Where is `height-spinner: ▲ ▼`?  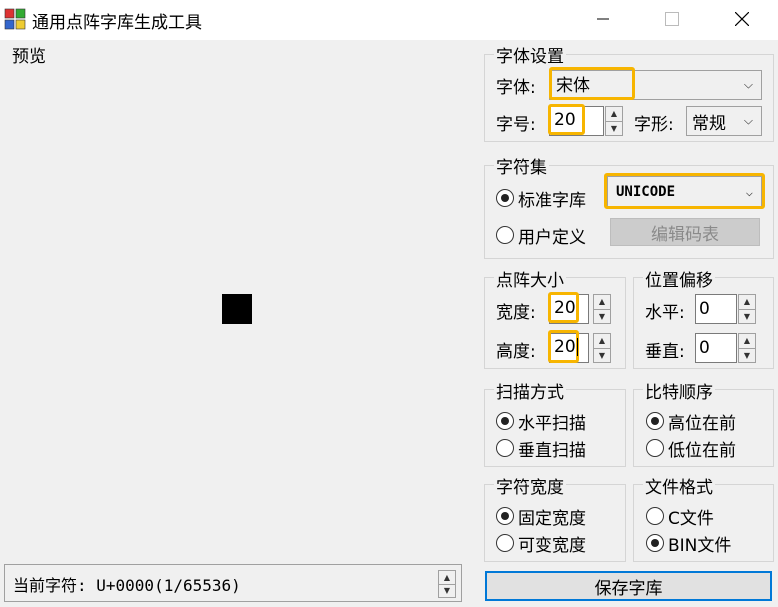
height-spinner: ▲ ▼ is located at coordinates (602, 348).